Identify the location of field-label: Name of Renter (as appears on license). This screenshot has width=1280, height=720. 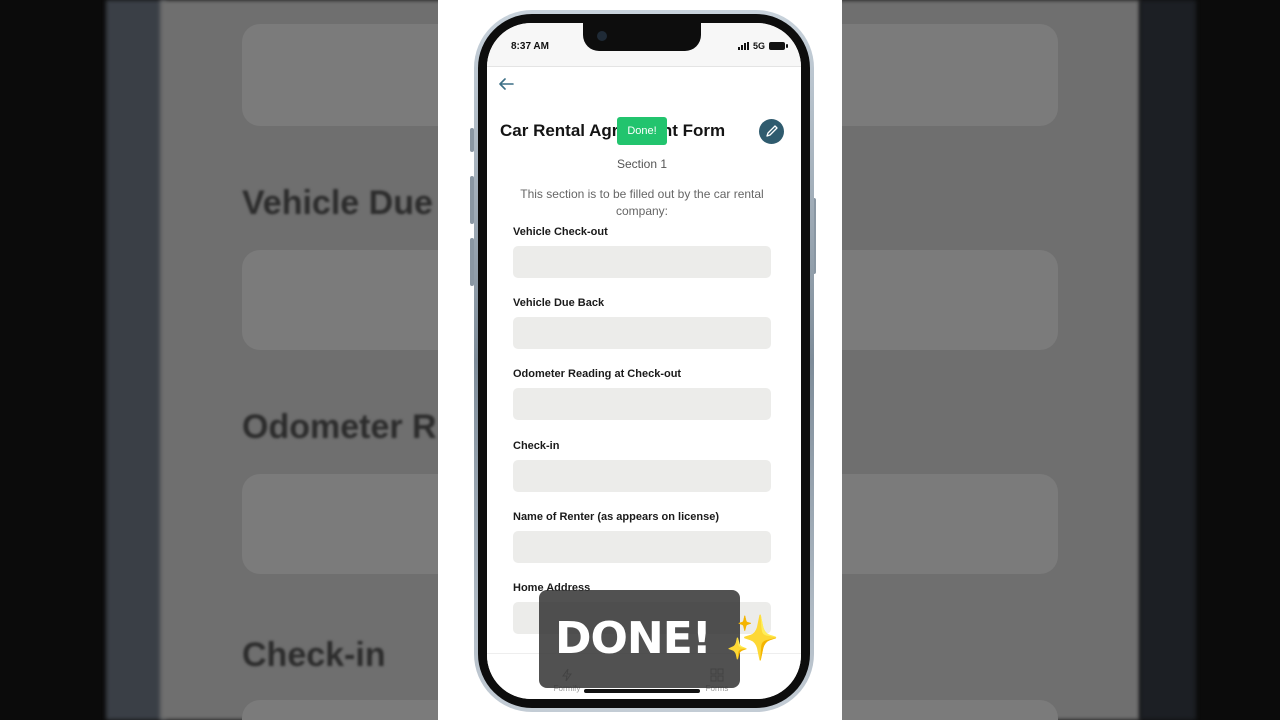
(616, 517).